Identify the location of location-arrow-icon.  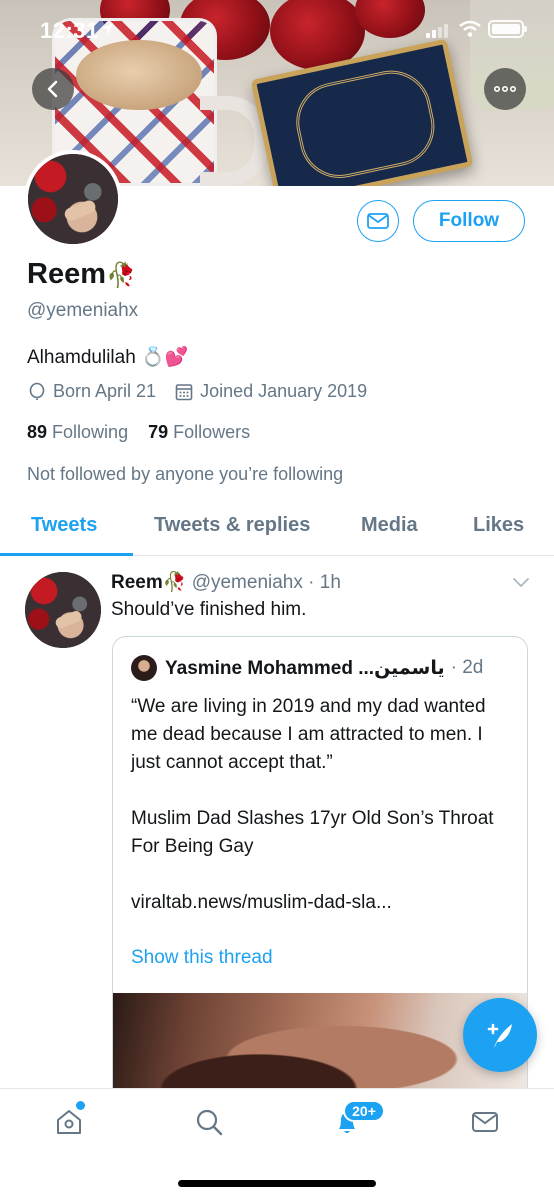
(107, 29).